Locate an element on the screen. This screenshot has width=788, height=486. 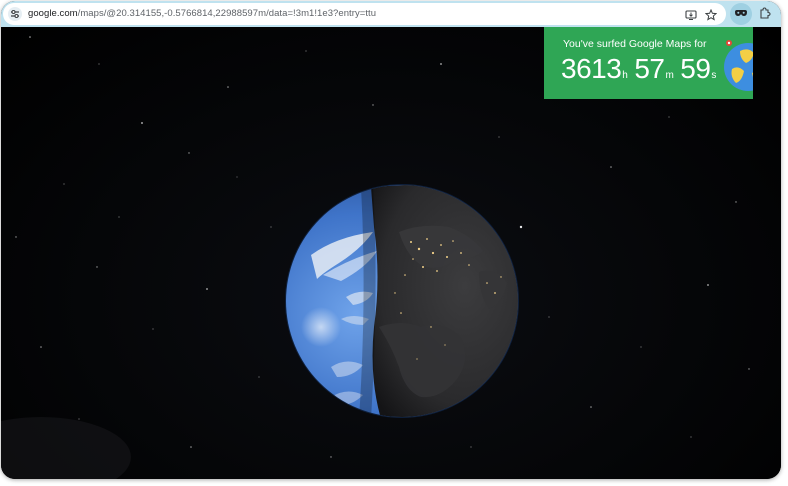
star-icon is located at coordinates (711, 14).